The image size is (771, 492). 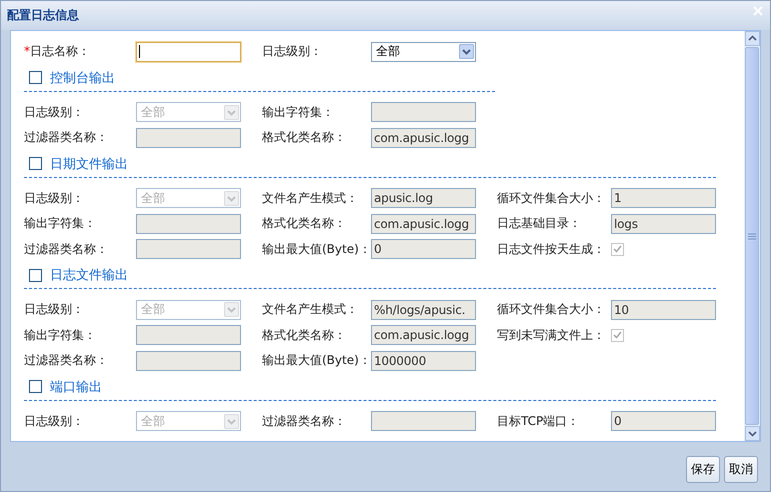 I want to click on dialog-button: 保存, so click(x=703, y=469).